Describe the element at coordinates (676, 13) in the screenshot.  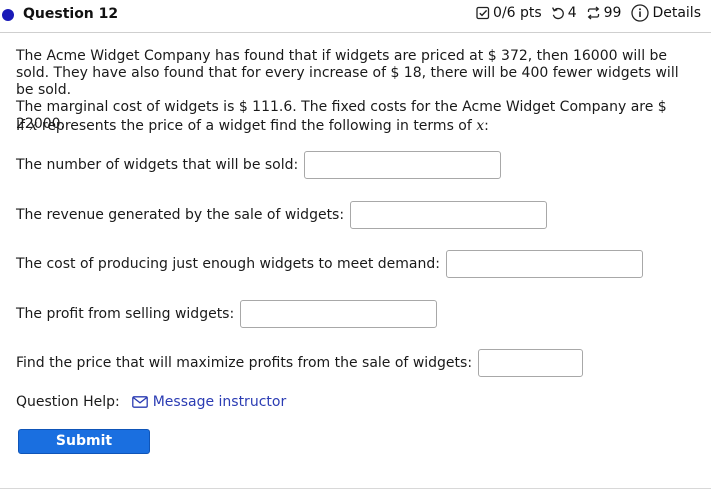
I see `details-label: Details` at that location.